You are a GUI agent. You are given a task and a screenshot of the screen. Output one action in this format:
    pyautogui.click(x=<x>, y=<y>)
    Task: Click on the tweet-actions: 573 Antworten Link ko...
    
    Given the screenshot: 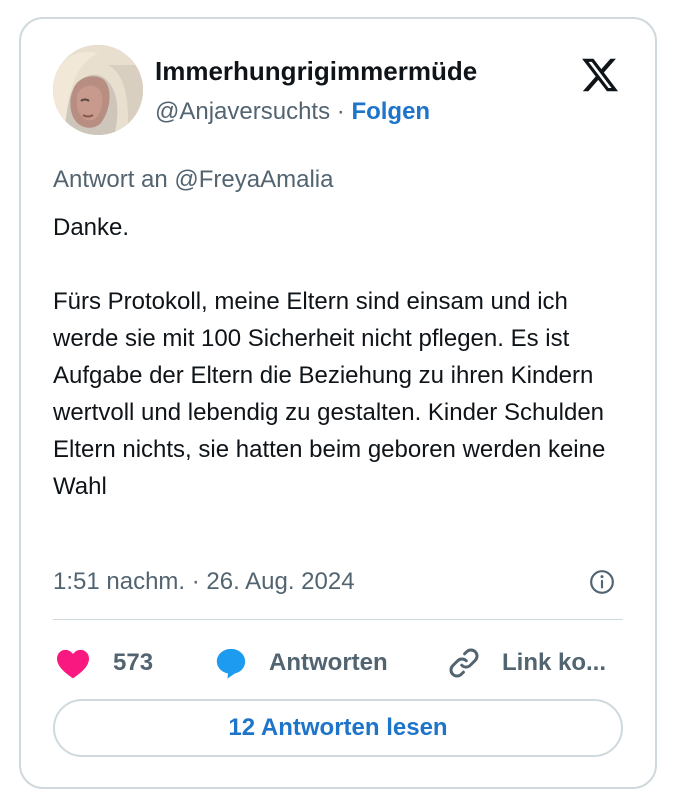 What is the action you would take?
    pyautogui.click(x=338, y=663)
    